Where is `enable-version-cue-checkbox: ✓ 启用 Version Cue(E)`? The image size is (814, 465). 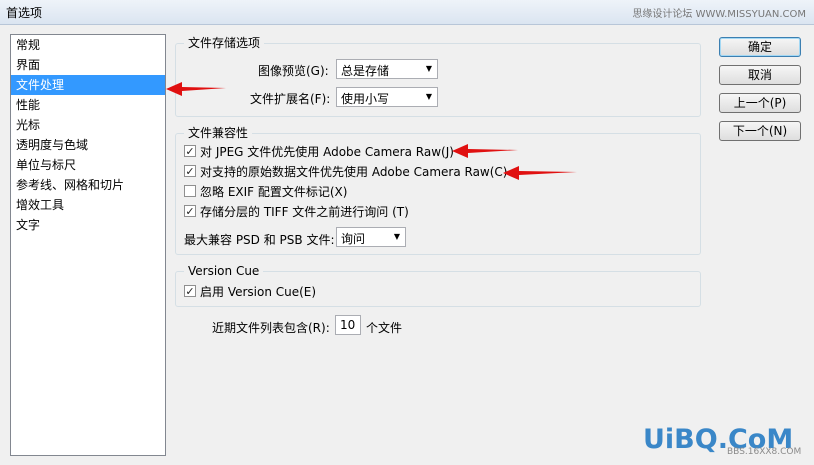 enable-version-cue-checkbox: ✓ 启用 Version Cue(E) is located at coordinates (250, 291).